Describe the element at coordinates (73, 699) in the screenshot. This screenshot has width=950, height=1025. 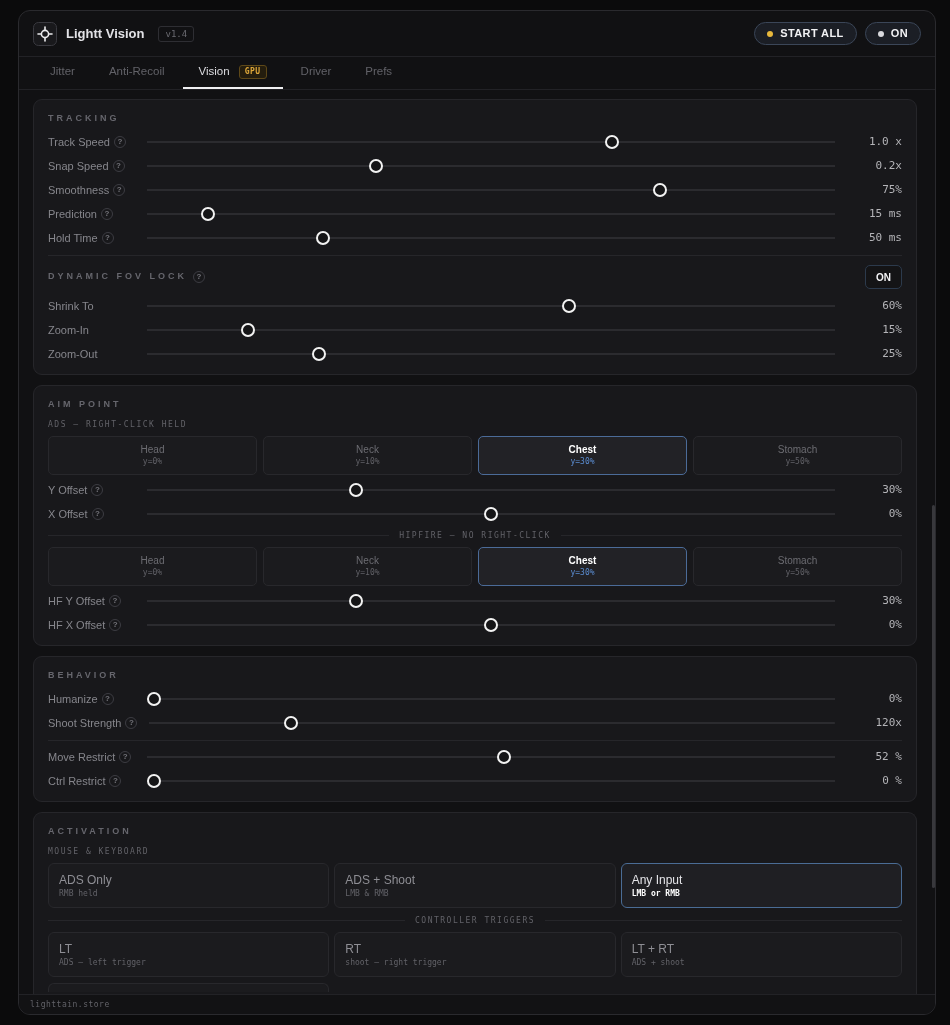
I see `slider-label: Humanize` at that location.